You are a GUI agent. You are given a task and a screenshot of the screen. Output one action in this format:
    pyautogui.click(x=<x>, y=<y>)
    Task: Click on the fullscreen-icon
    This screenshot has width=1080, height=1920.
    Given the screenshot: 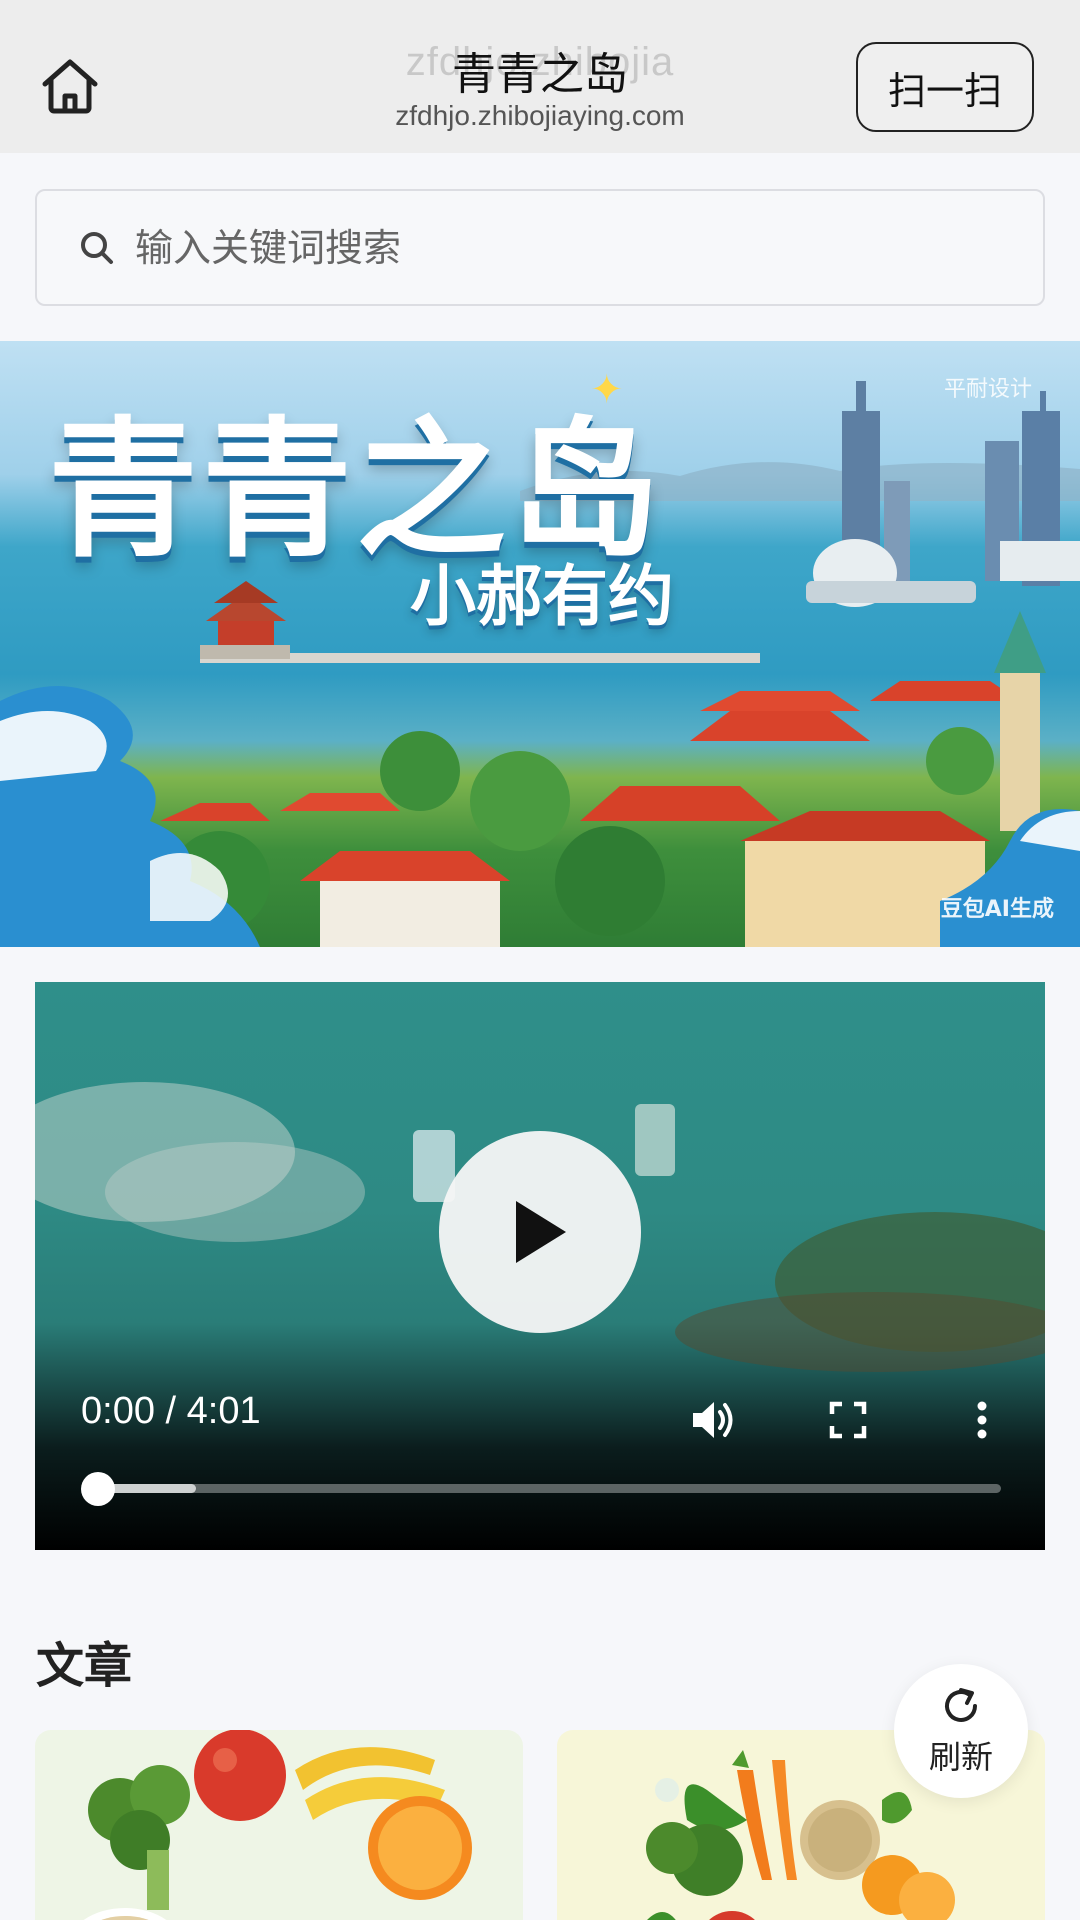 What is the action you would take?
    pyautogui.click(x=848, y=1420)
    